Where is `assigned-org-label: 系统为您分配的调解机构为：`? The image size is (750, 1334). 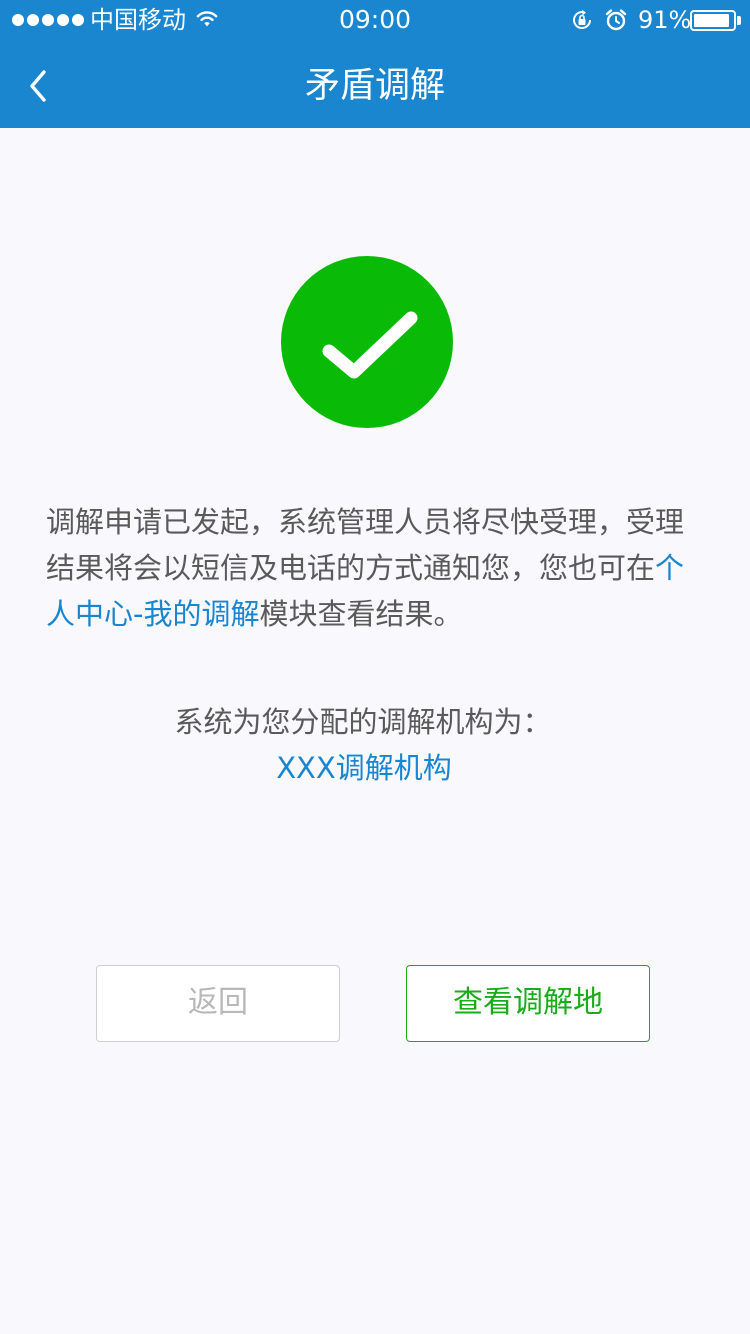 assigned-org-label: 系统为您分配的调解机构为： is located at coordinates (363, 722).